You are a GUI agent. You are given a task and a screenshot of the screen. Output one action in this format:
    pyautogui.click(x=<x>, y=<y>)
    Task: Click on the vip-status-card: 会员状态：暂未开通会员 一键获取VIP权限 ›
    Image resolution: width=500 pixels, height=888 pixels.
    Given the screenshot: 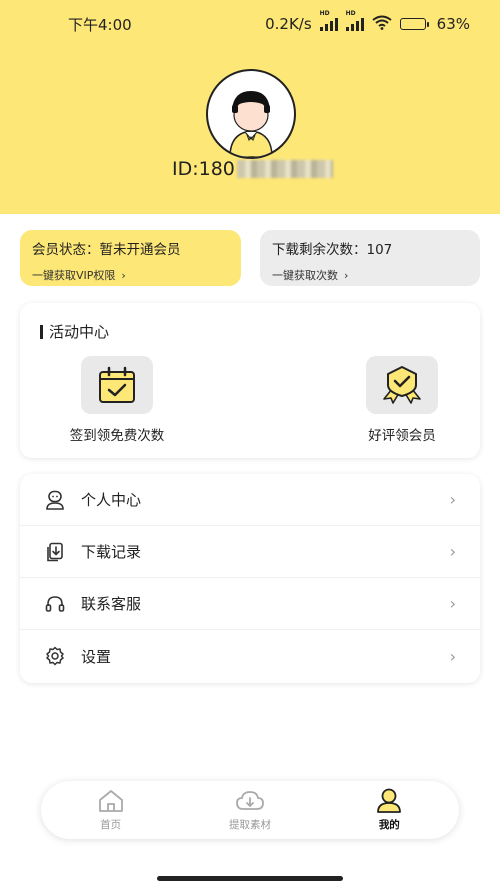 What is the action you would take?
    pyautogui.click(x=130, y=258)
    